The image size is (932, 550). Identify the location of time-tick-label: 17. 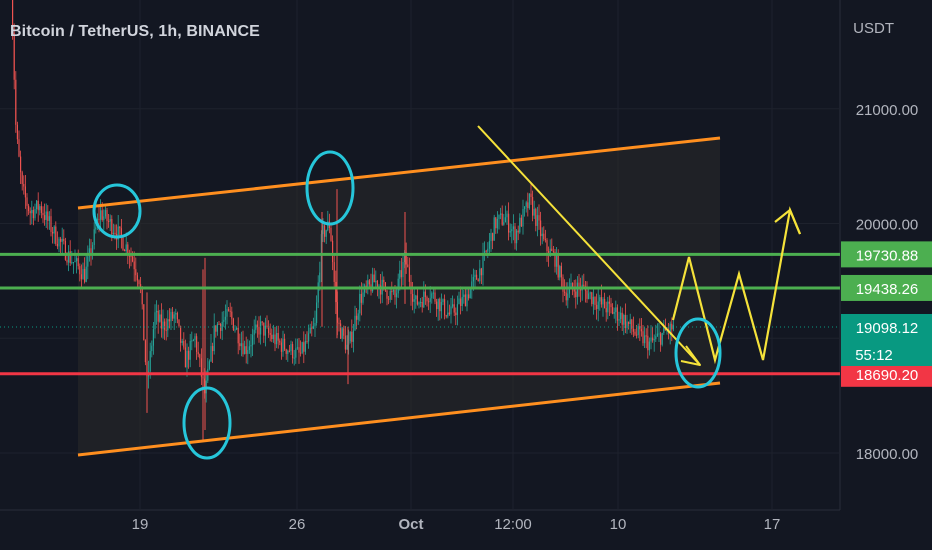
(772, 524).